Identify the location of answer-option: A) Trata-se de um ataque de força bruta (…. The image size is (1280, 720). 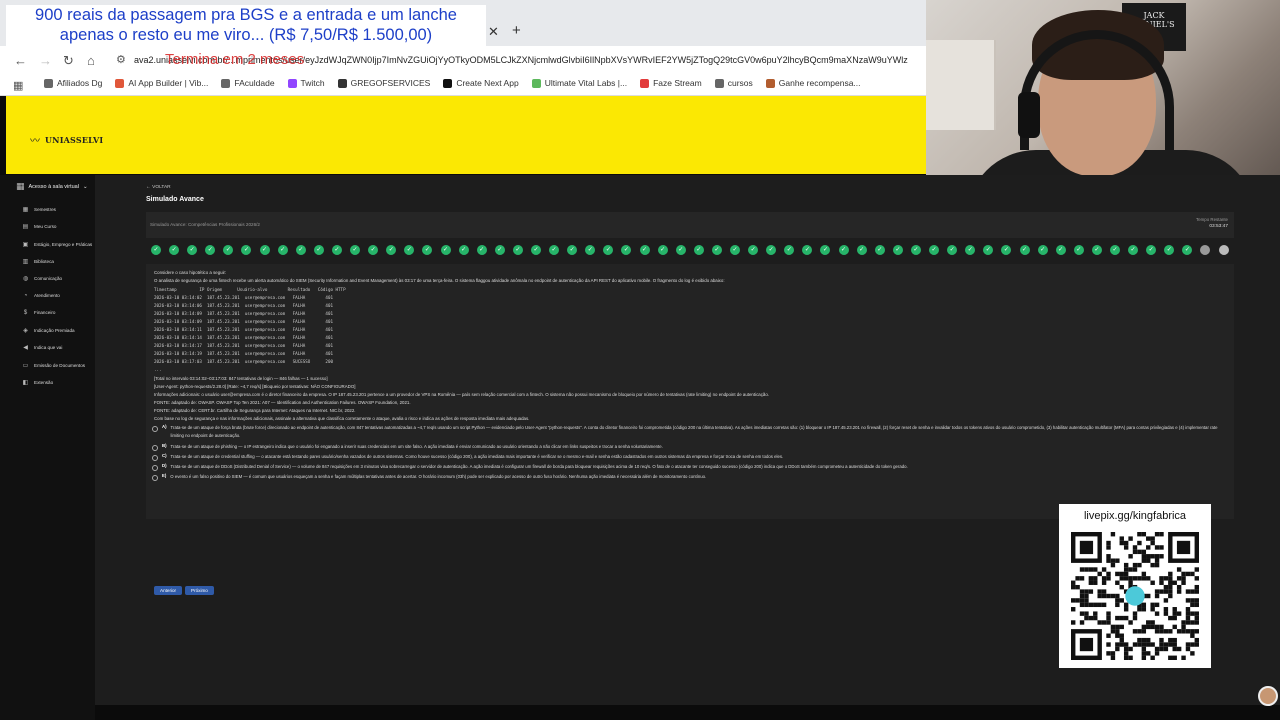
(689, 432).